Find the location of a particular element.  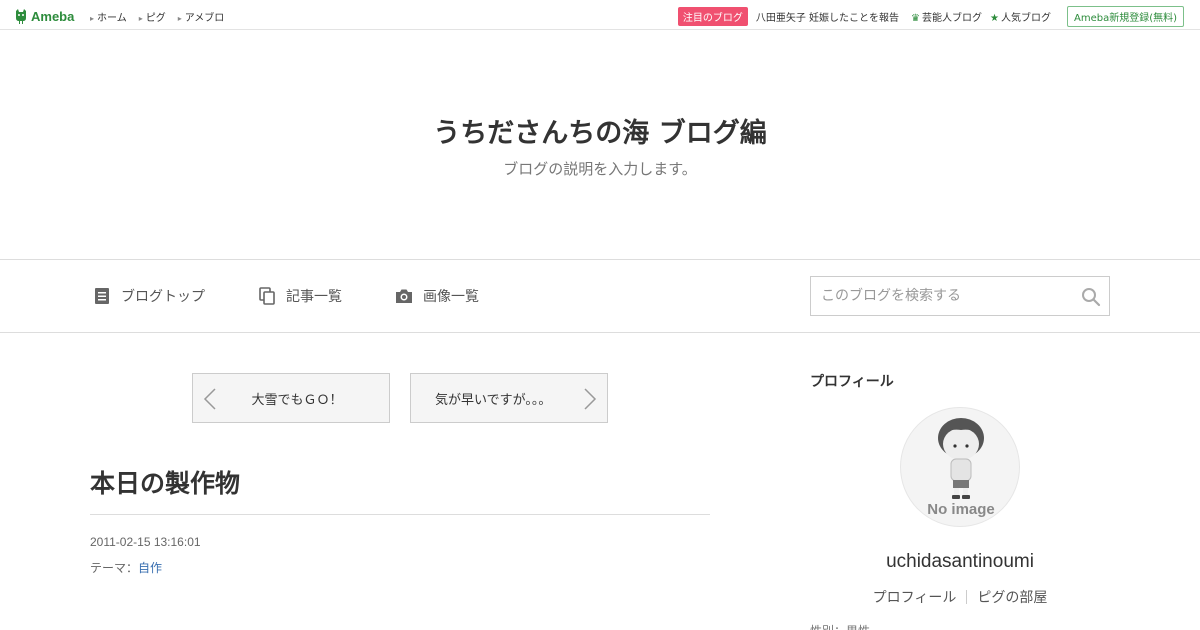

profile-link: プロフィール is located at coordinates (915, 597).